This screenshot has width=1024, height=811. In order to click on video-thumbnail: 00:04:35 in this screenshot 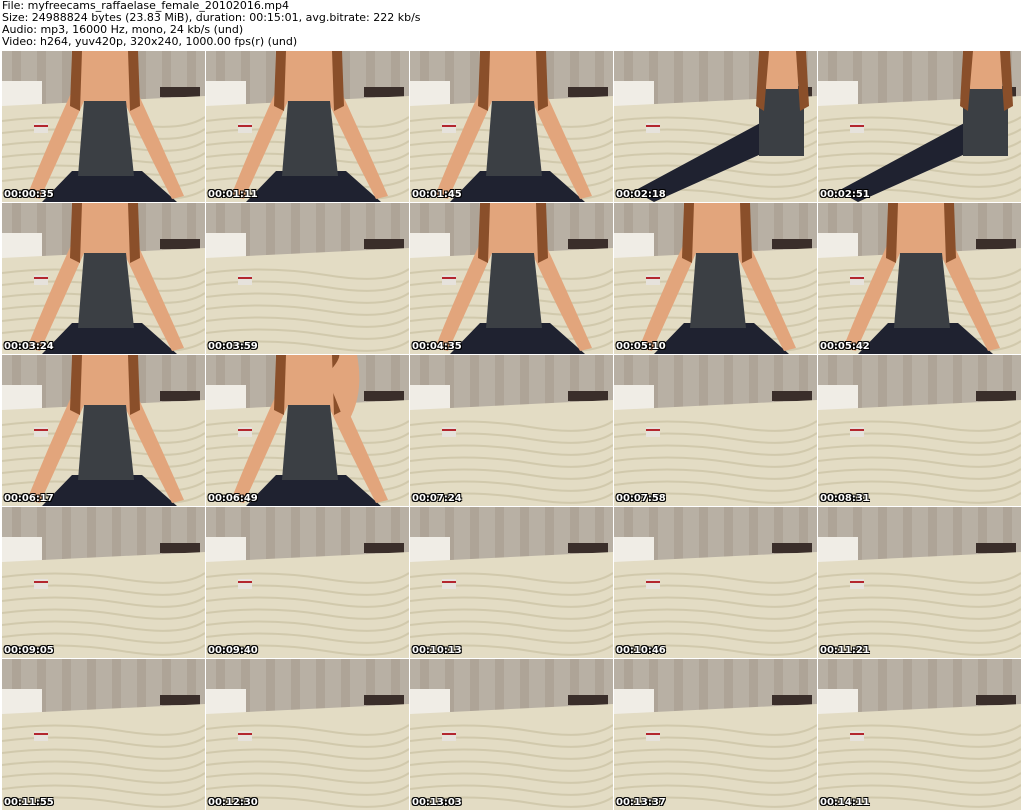, I will do `click(511, 278)`.